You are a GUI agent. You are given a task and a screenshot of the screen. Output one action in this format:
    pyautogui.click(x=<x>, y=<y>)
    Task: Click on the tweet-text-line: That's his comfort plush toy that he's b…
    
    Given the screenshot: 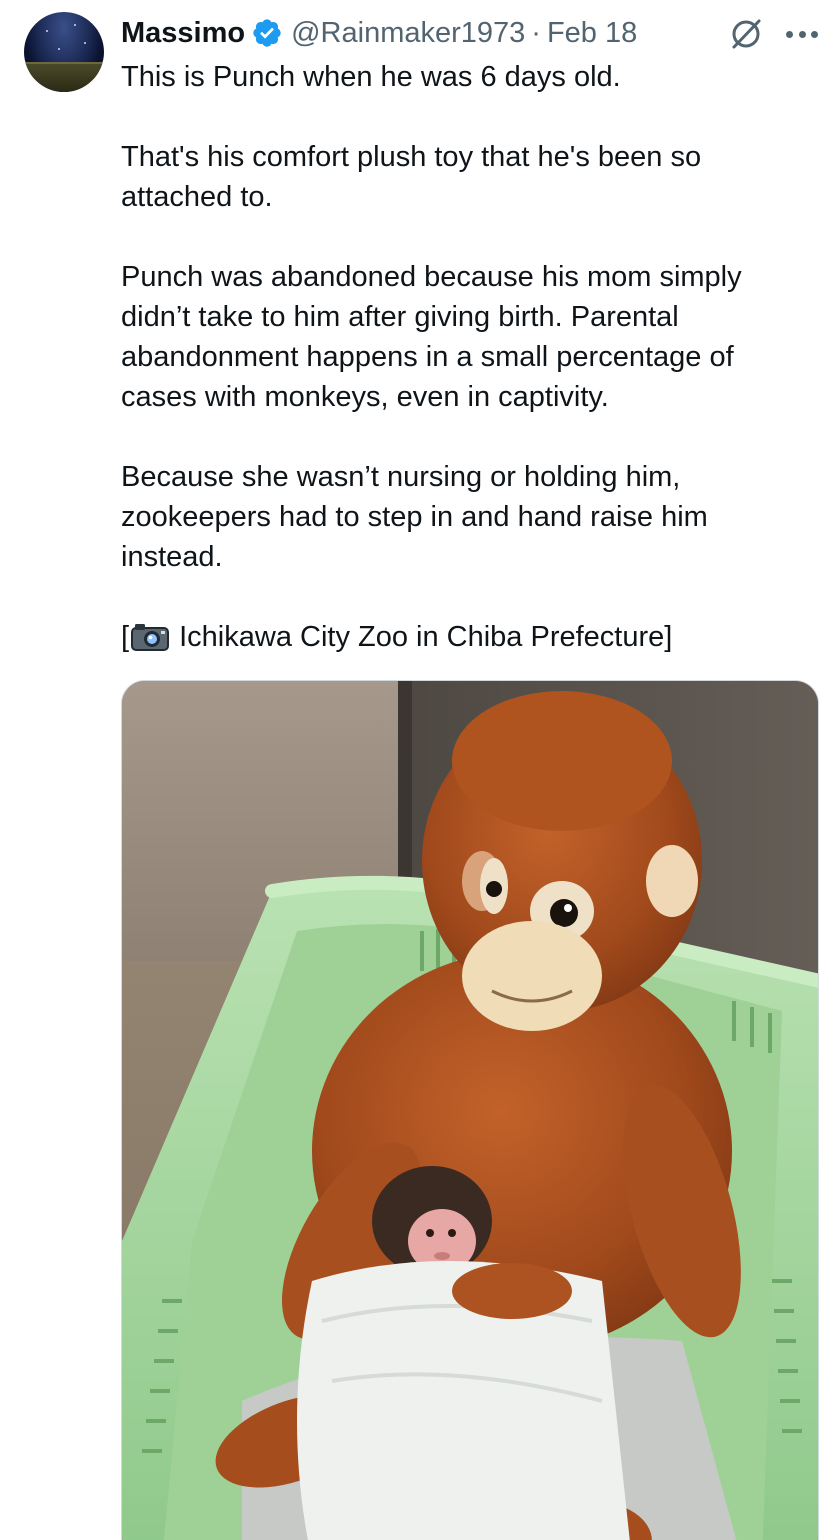 What is the action you would take?
    pyautogui.click(x=411, y=157)
    